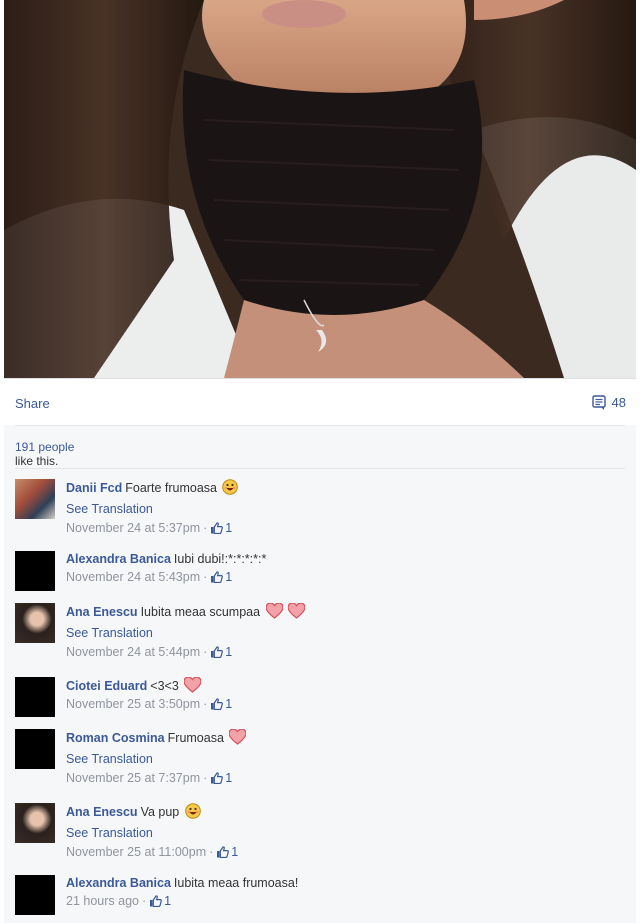 Image resolution: width=640 pixels, height=923 pixels. What do you see at coordinates (345, 737) in the screenshot?
I see `comment-line: Roman Cosmina Frumoasa` at bounding box center [345, 737].